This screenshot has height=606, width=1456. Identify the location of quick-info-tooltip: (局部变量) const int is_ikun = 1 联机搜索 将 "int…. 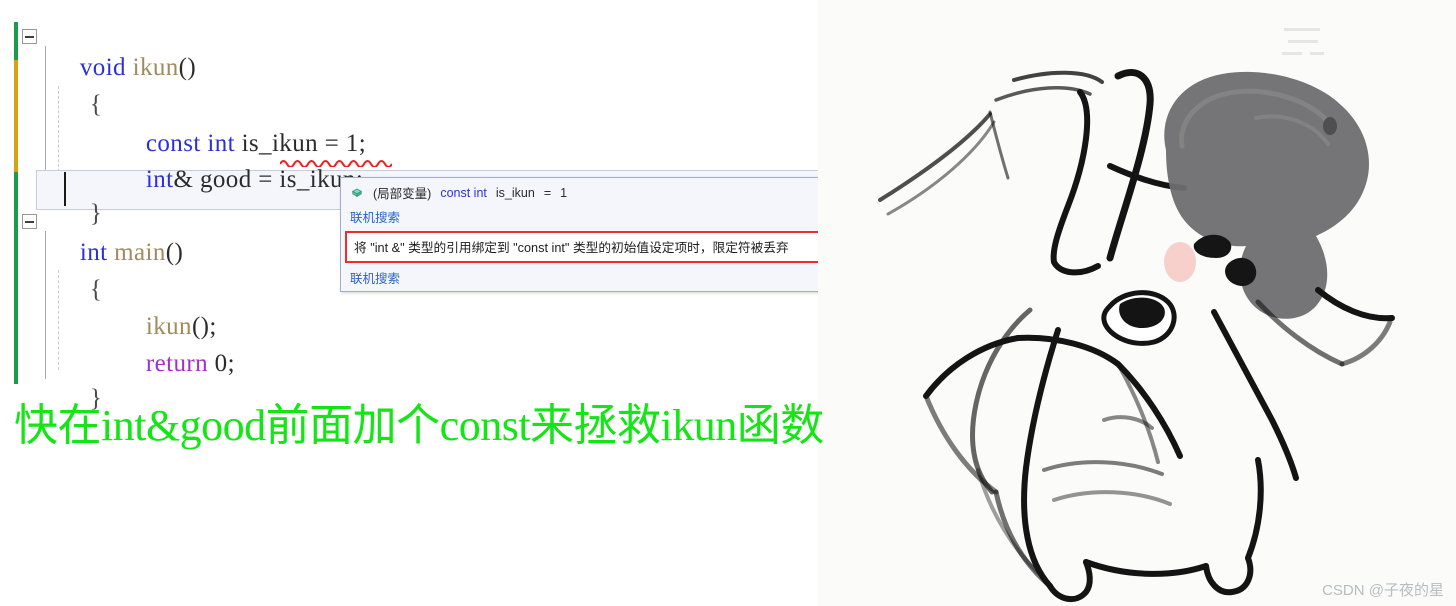
(583, 234).